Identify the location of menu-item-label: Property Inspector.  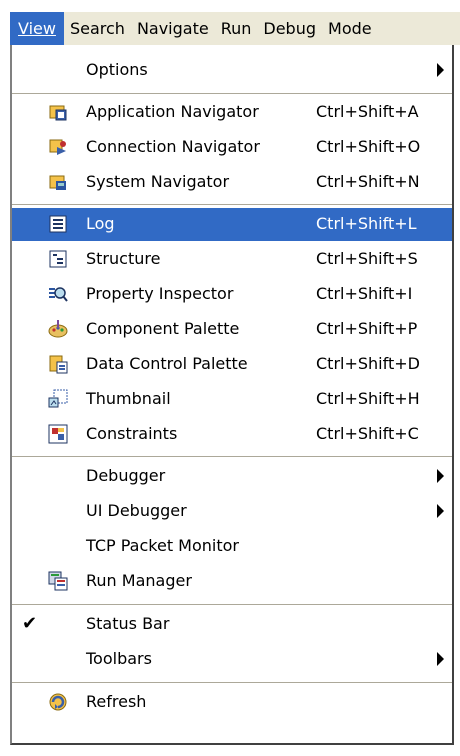
(160, 293).